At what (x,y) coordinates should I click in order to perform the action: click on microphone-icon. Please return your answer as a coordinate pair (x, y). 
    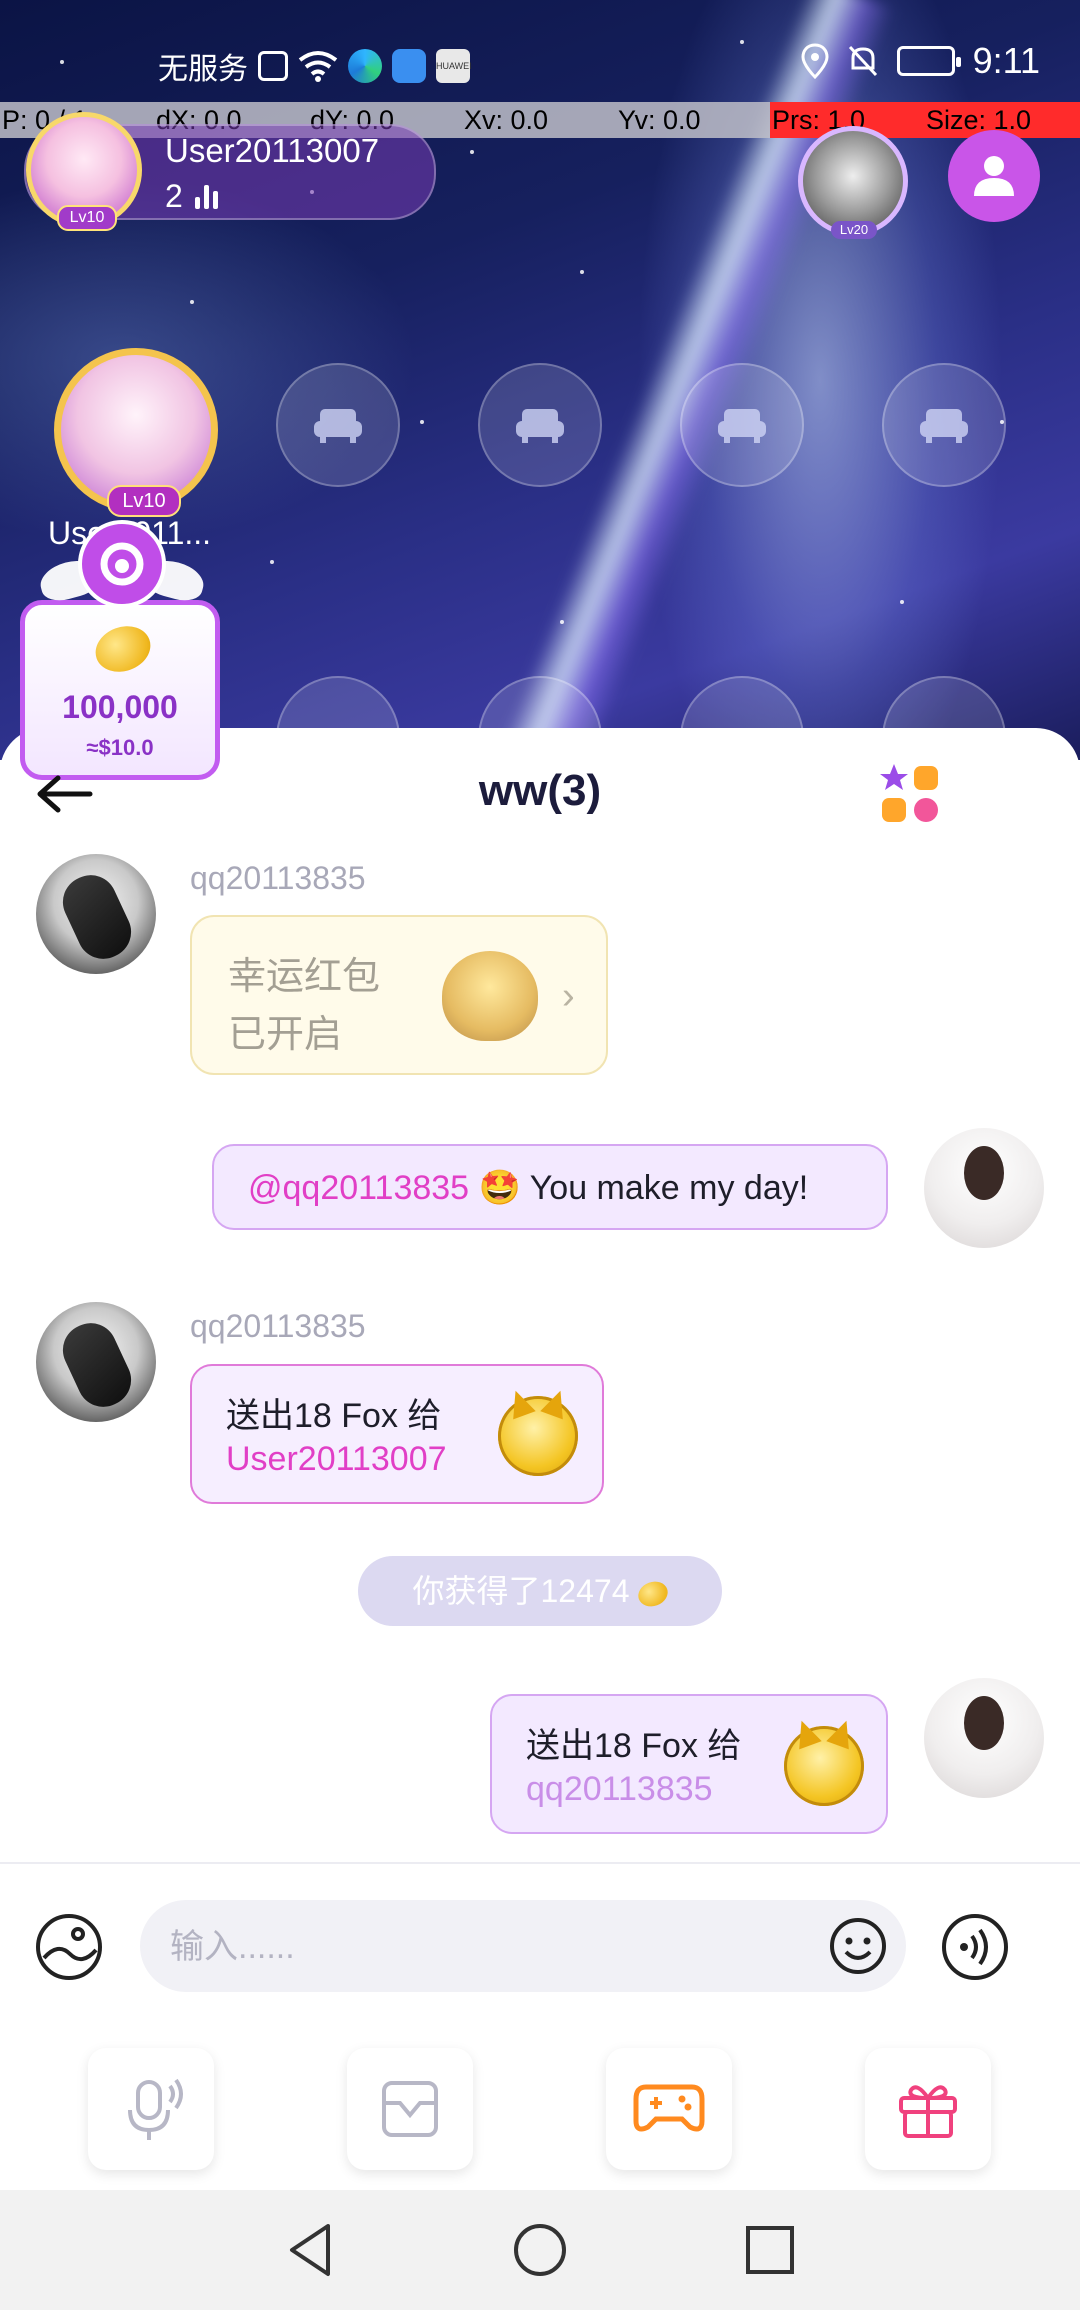
    Looking at the image, I should click on (155, 2109).